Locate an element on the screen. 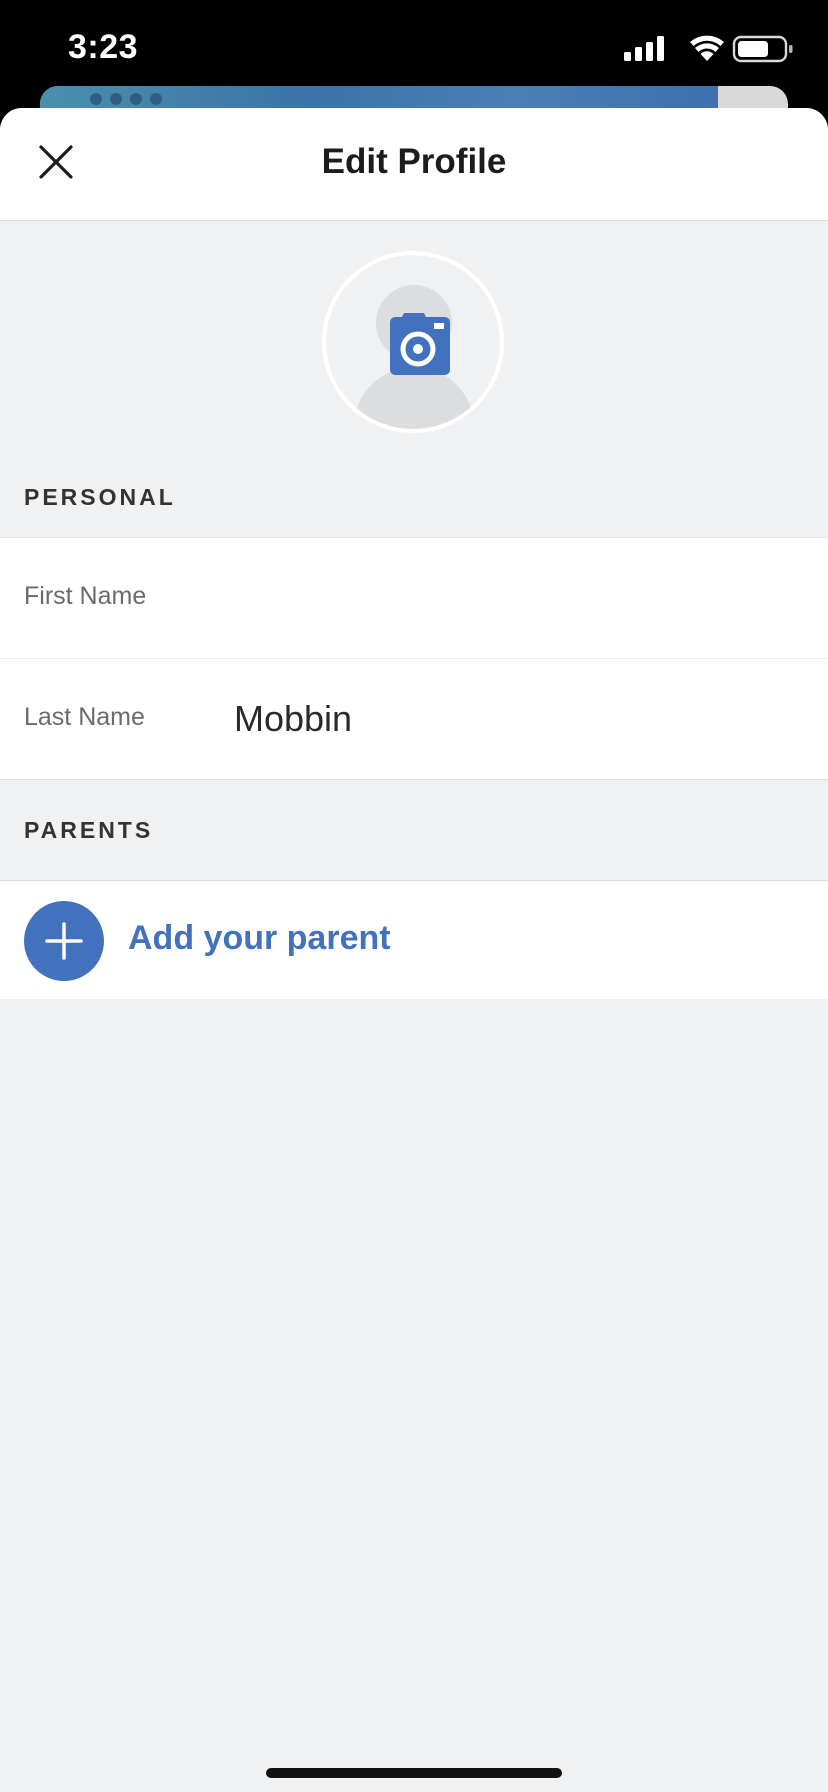 This screenshot has width=828, height=1792. last-name-row: Last Name is located at coordinates (414, 718).